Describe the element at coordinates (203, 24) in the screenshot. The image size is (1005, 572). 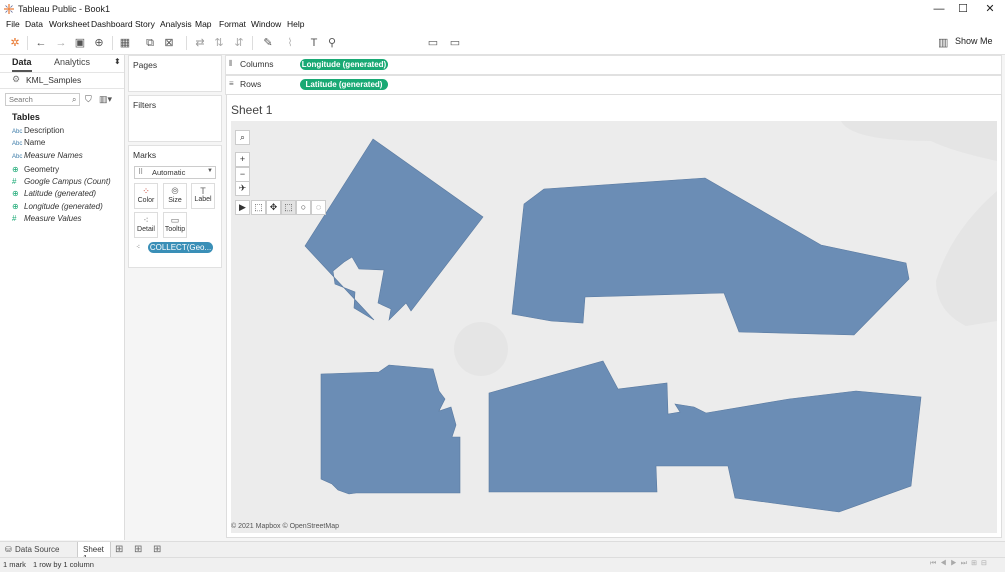
I see `menu-map: Map` at that location.